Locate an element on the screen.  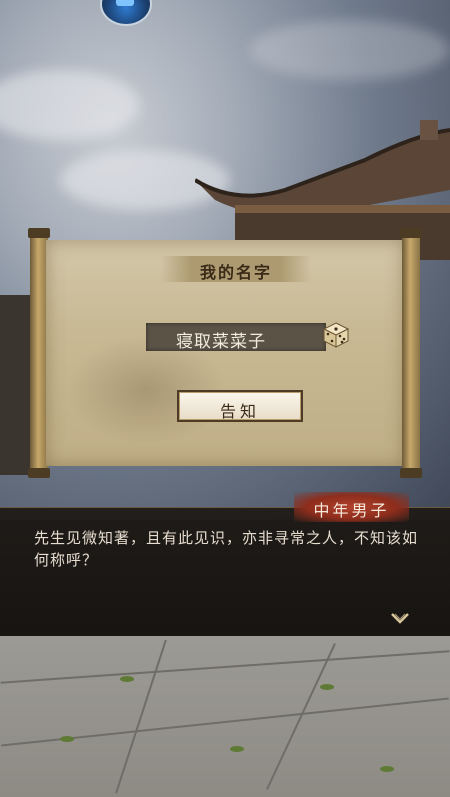
chevron-down-icon is located at coordinates (400, 619).